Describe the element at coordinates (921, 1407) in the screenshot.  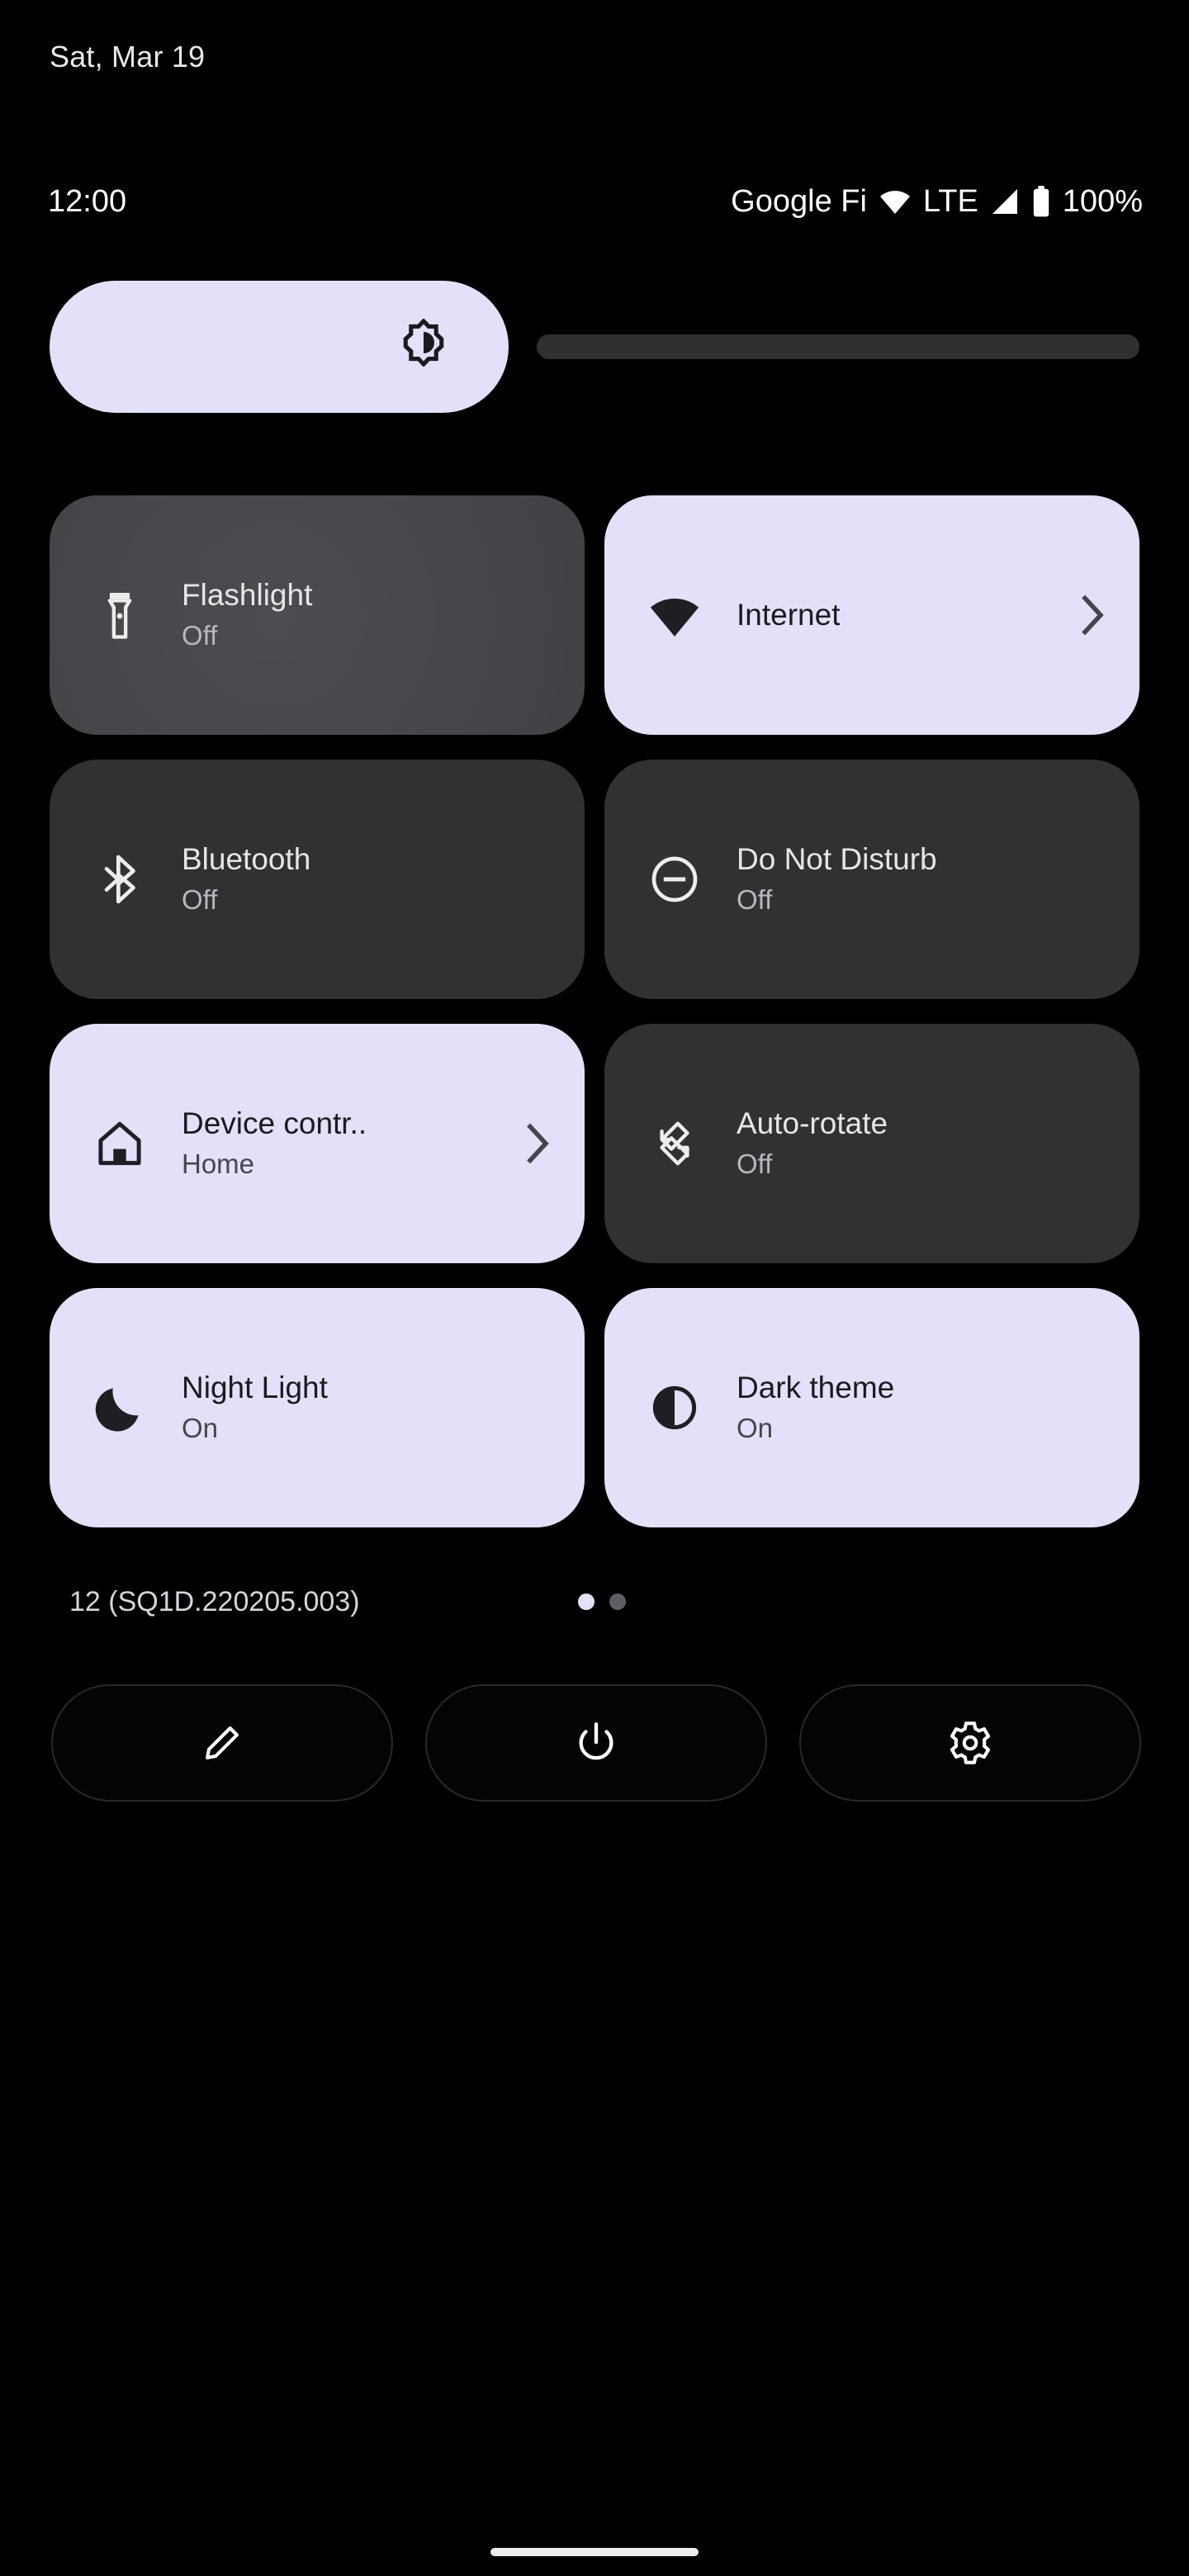
I see `tile-text: Dark theme On` at that location.